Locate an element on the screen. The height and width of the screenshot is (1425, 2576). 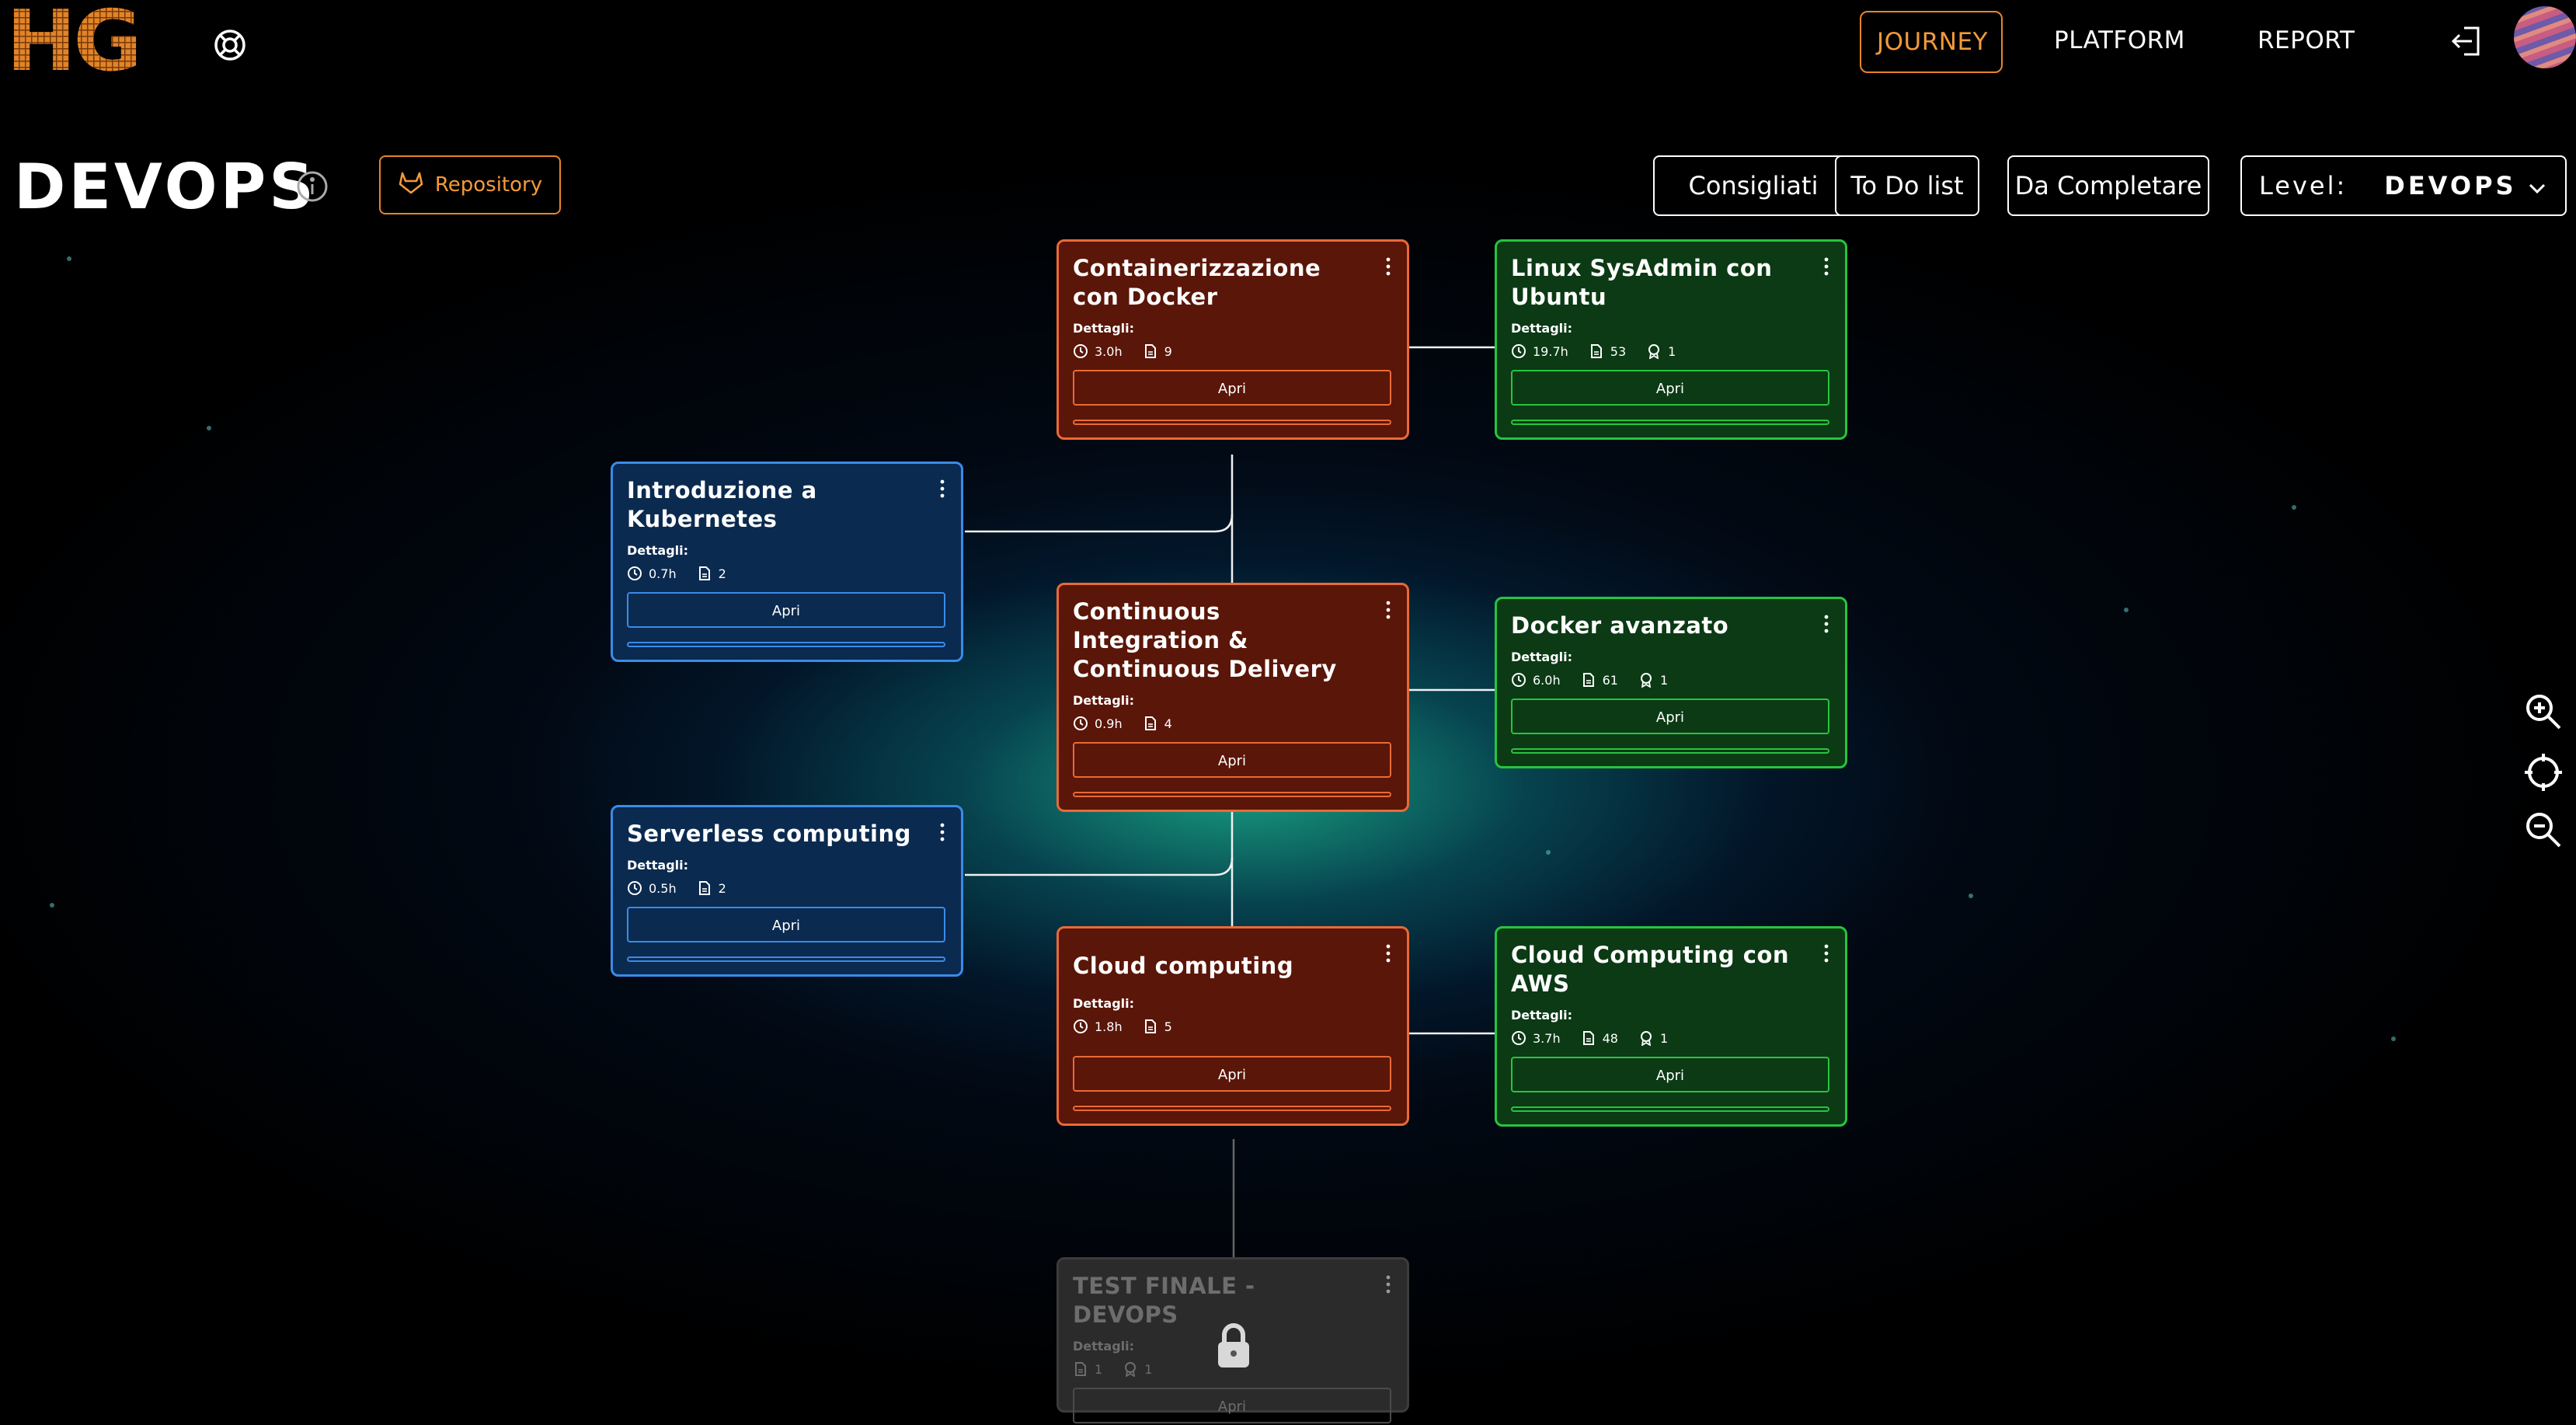
nav-journey: JOURNEY is located at coordinates (1932, 42).